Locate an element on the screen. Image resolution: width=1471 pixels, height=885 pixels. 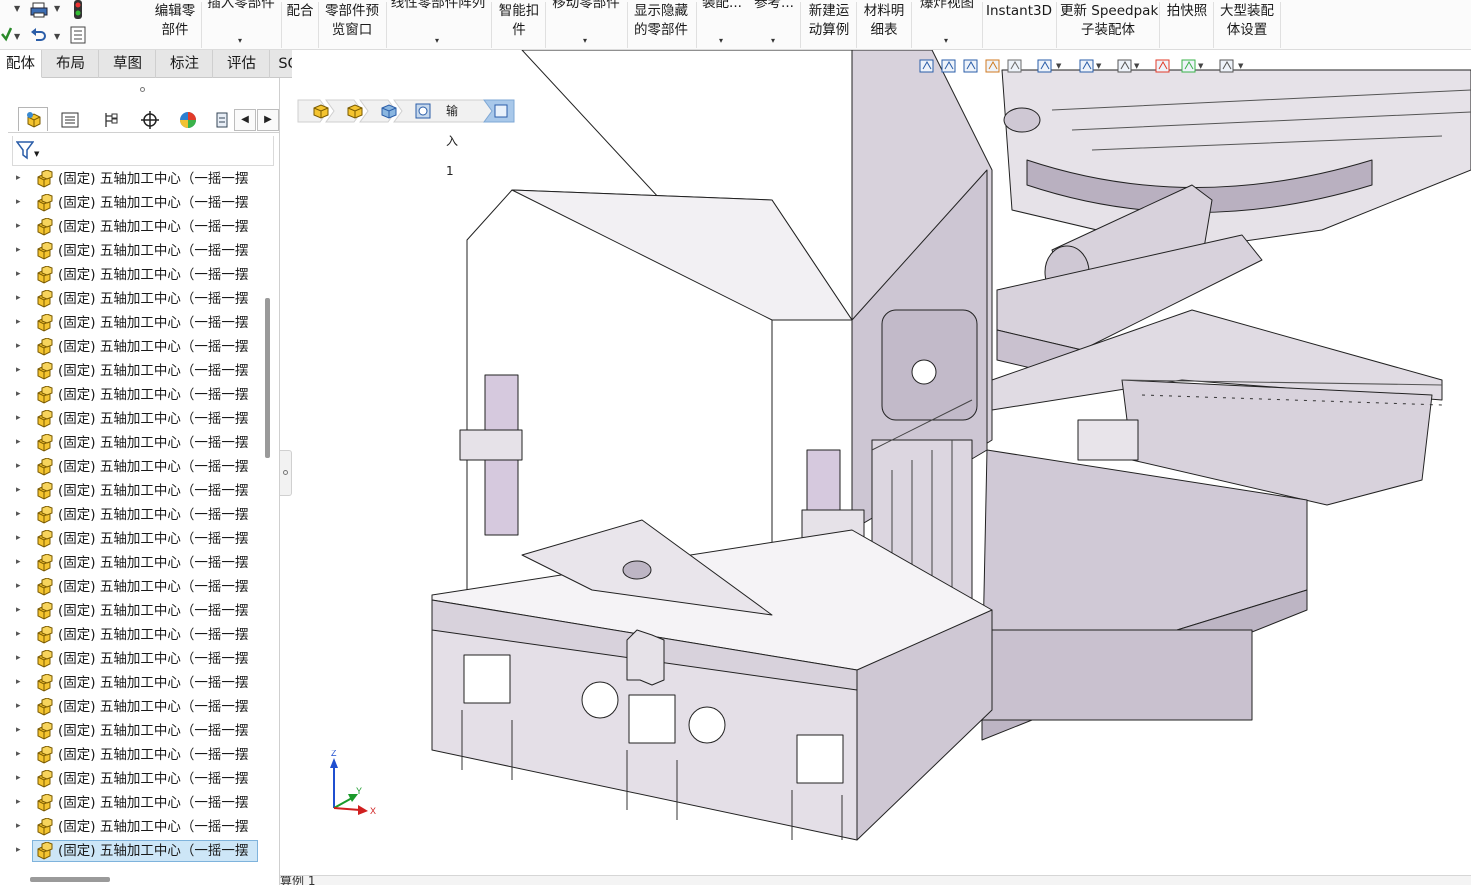
section-view-icon is located at coordinates (993, 66).